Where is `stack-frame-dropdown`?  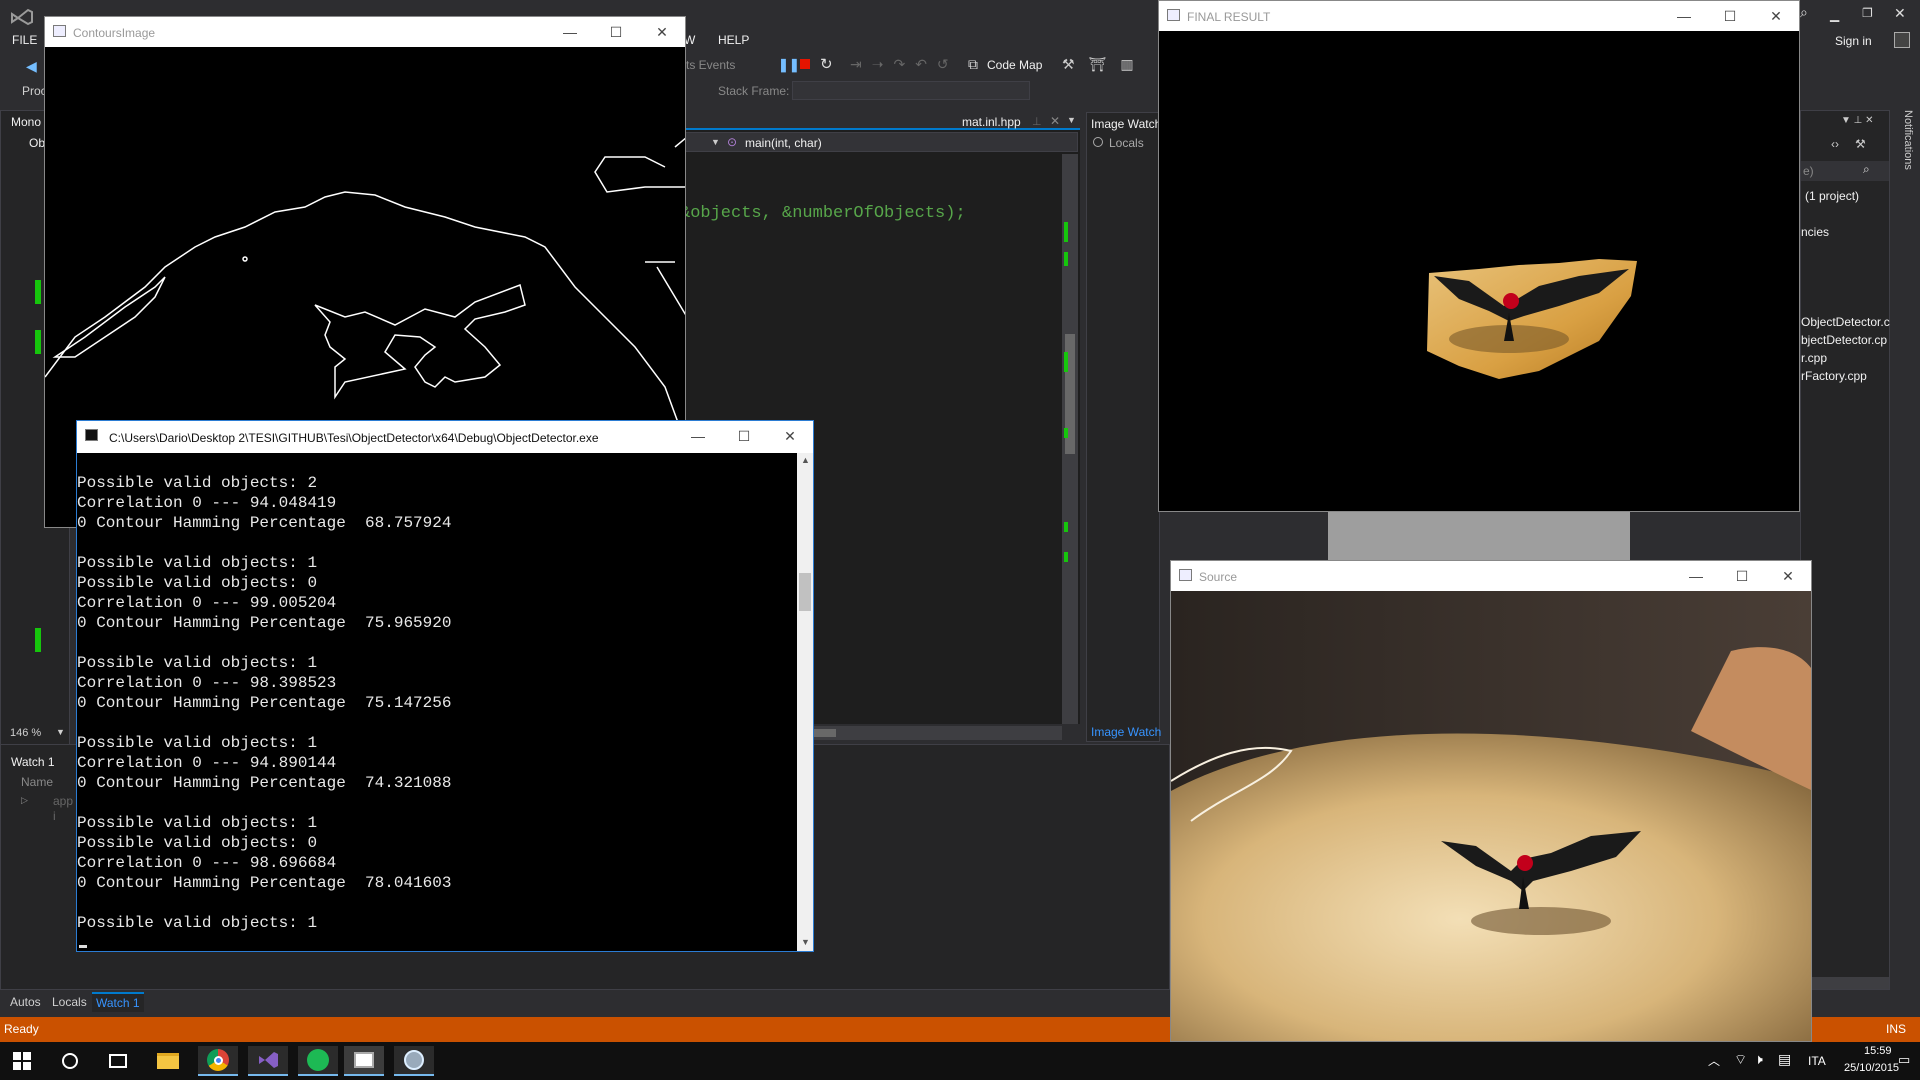 stack-frame-dropdown is located at coordinates (911, 90).